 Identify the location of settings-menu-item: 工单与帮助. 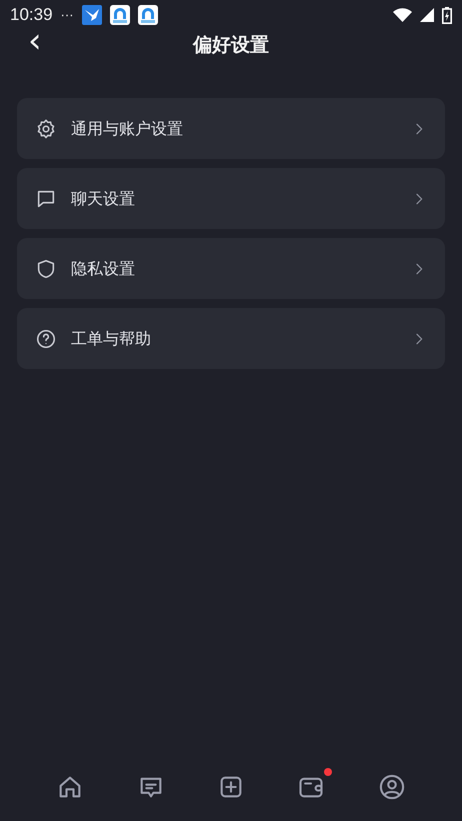
(231, 338).